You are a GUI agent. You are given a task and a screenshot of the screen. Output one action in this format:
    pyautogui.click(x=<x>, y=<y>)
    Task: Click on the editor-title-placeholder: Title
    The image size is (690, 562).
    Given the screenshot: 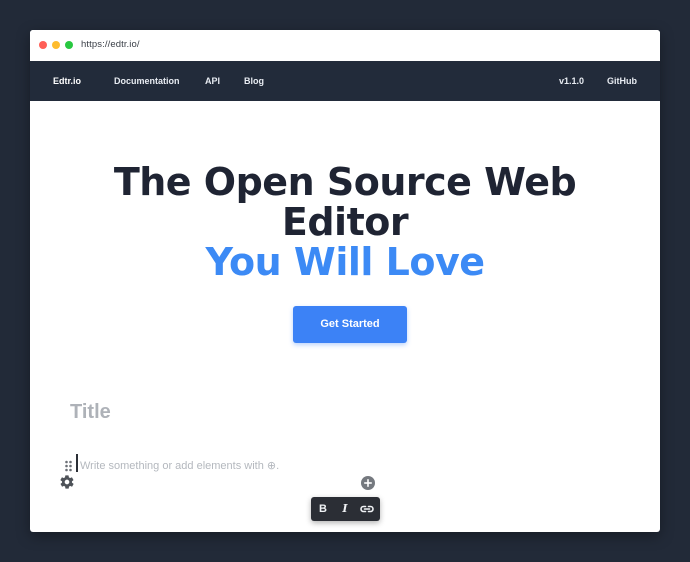 What is the action you would take?
    pyautogui.click(x=90, y=412)
    